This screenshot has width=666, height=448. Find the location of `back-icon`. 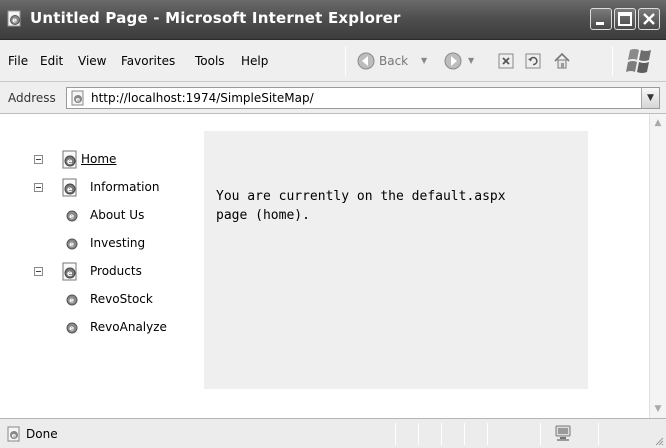

back-icon is located at coordinates (366, 61).